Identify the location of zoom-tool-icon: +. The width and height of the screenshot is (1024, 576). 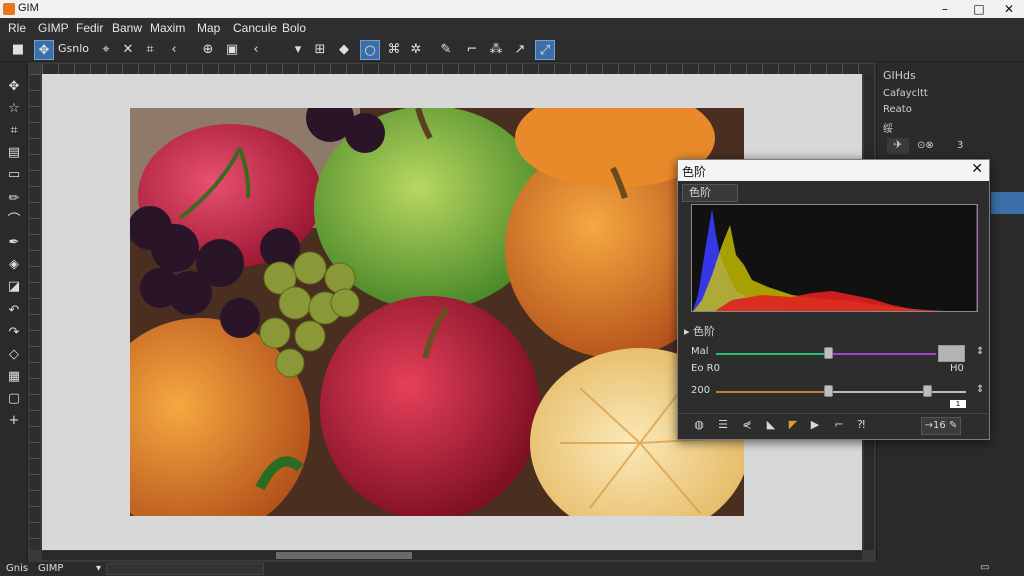
(14, 421).